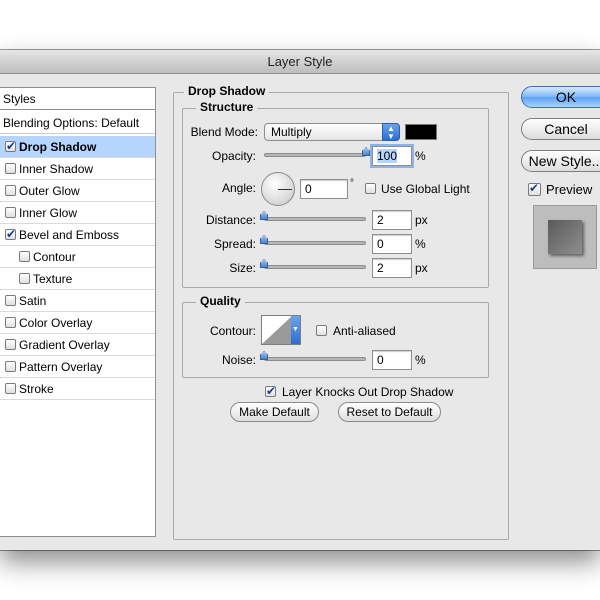 This screenshot has height=600, width=600. I want to click on reset-to-default-button: Reset to Default, so click(389, 412).